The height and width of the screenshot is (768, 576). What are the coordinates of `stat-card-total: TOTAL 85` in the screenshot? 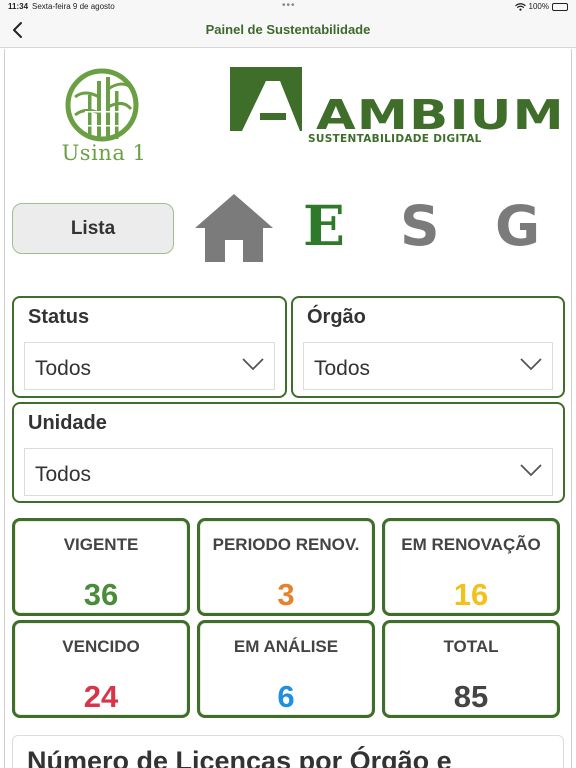 It's located at (471, 669).